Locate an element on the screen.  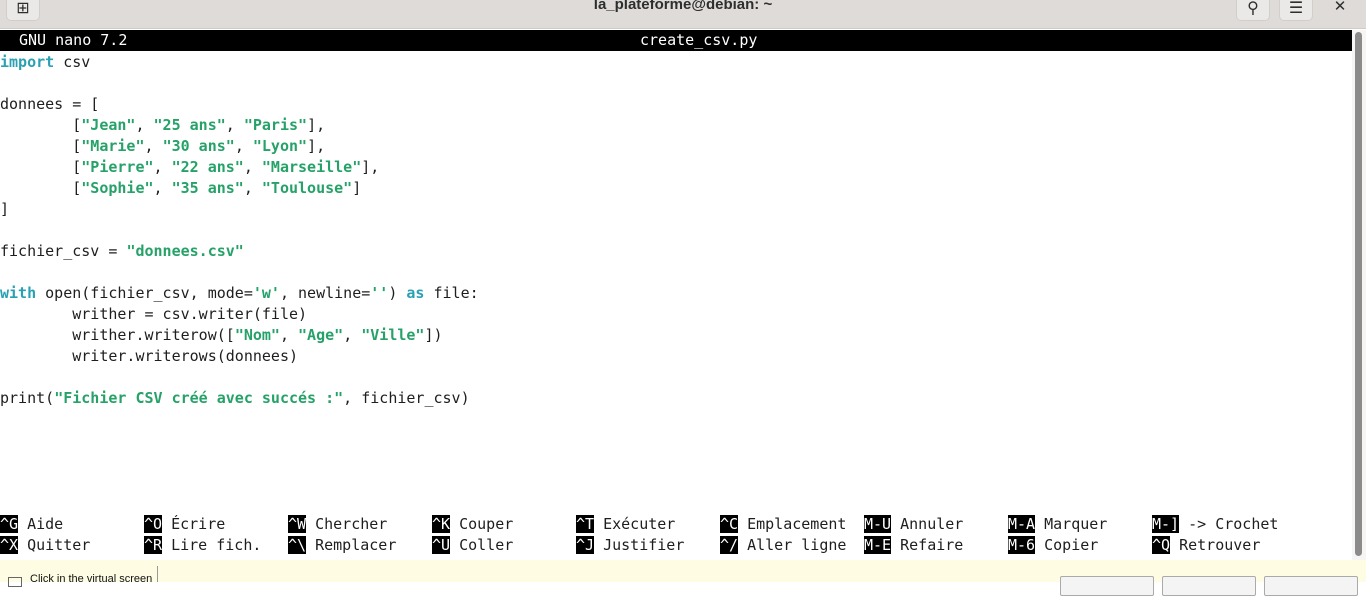
shortcut-item: ^Q Retrouver is located at coordinates (1206, 545).